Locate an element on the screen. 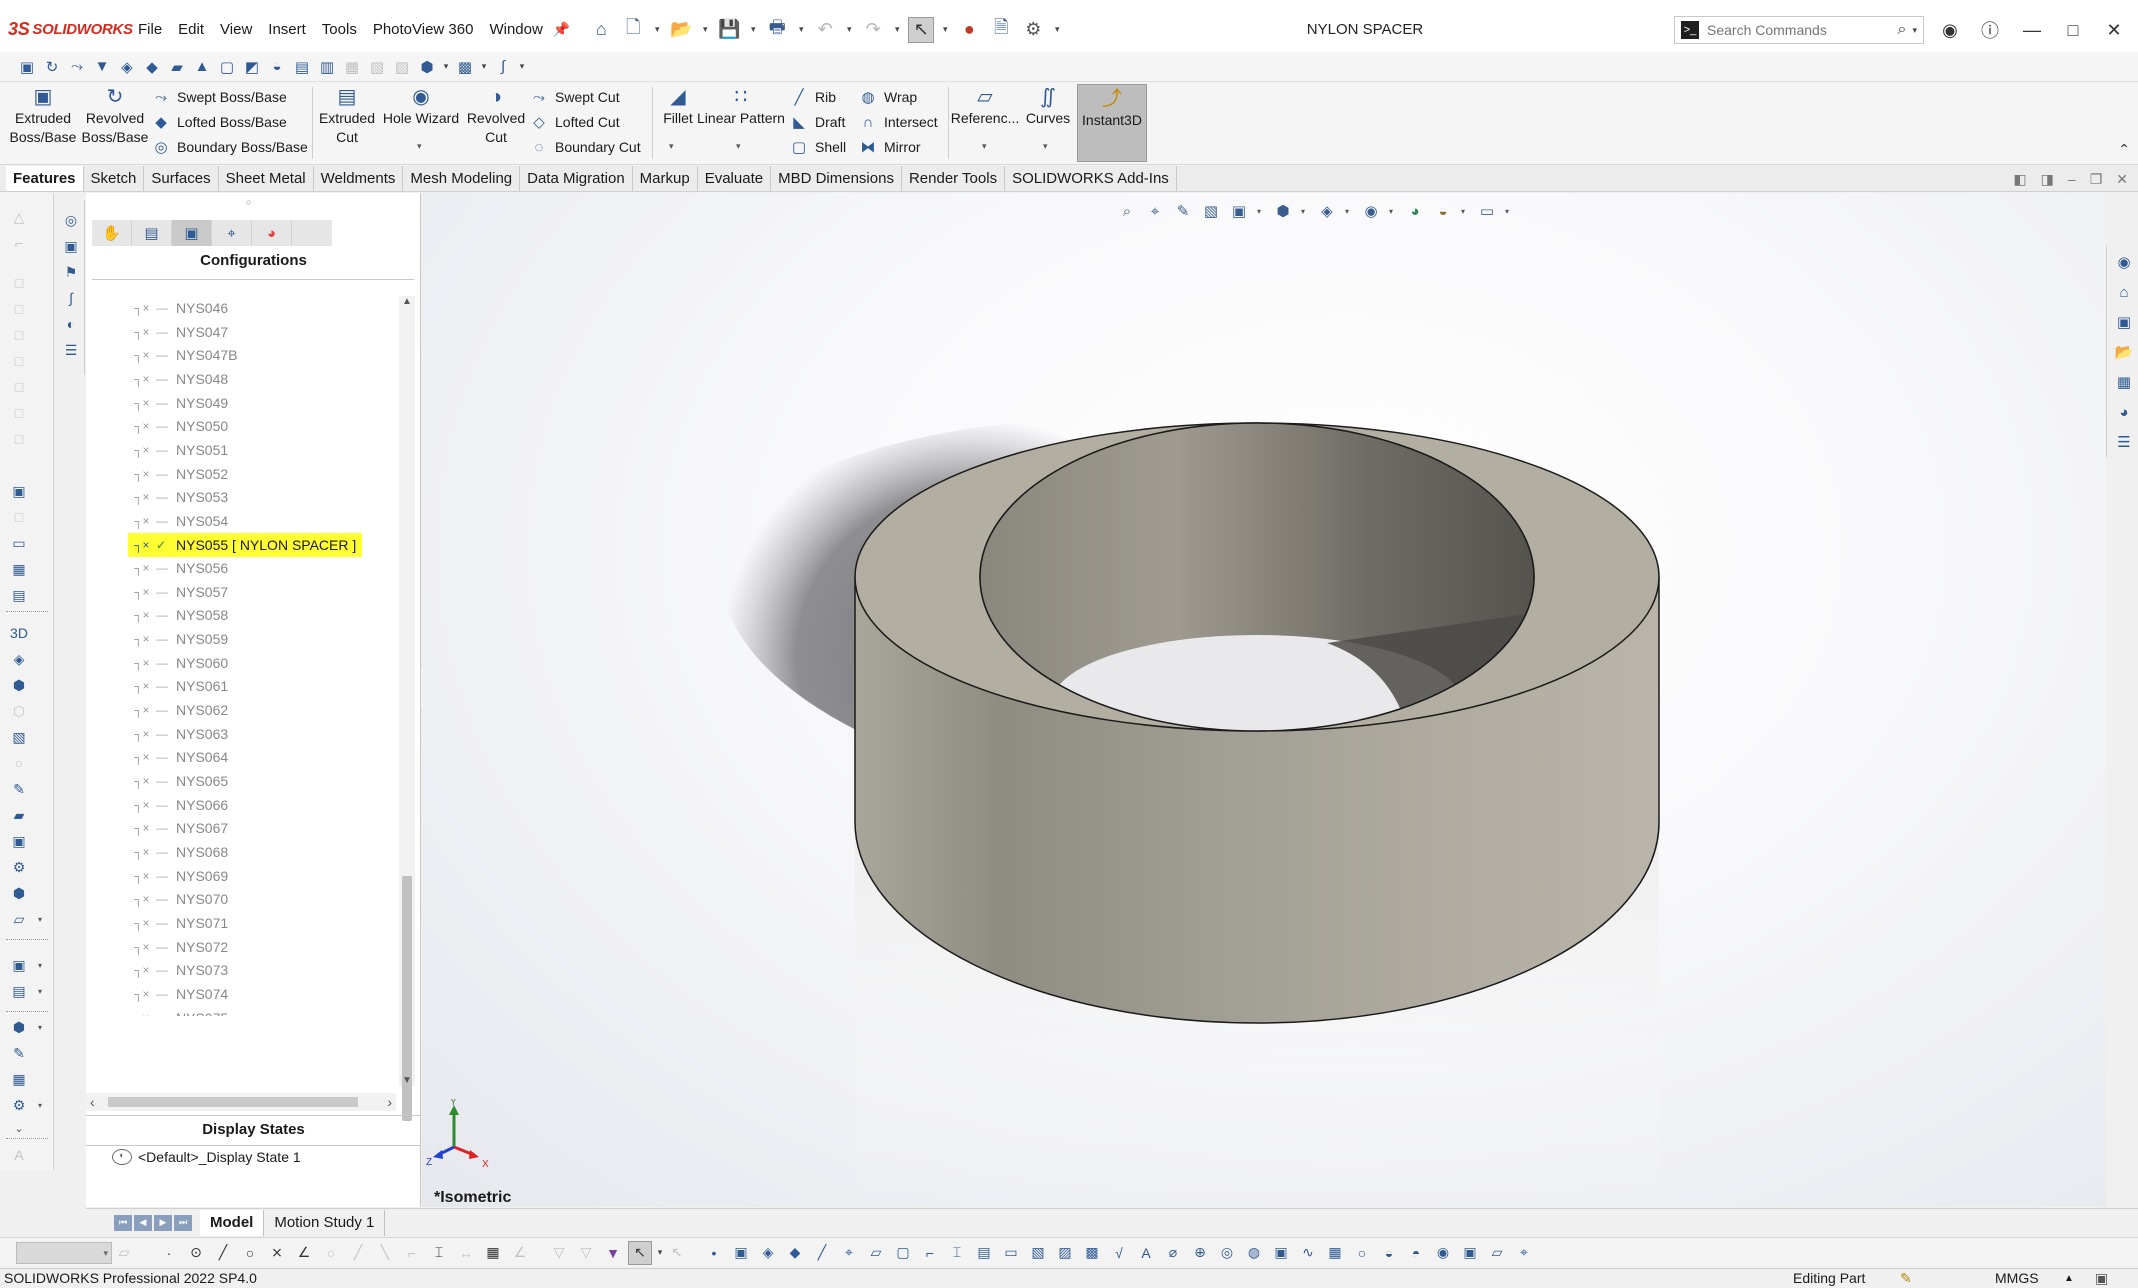  revolved-boss-button: ↻ Revolved Boss/Base is located at coordinates (115, 116).